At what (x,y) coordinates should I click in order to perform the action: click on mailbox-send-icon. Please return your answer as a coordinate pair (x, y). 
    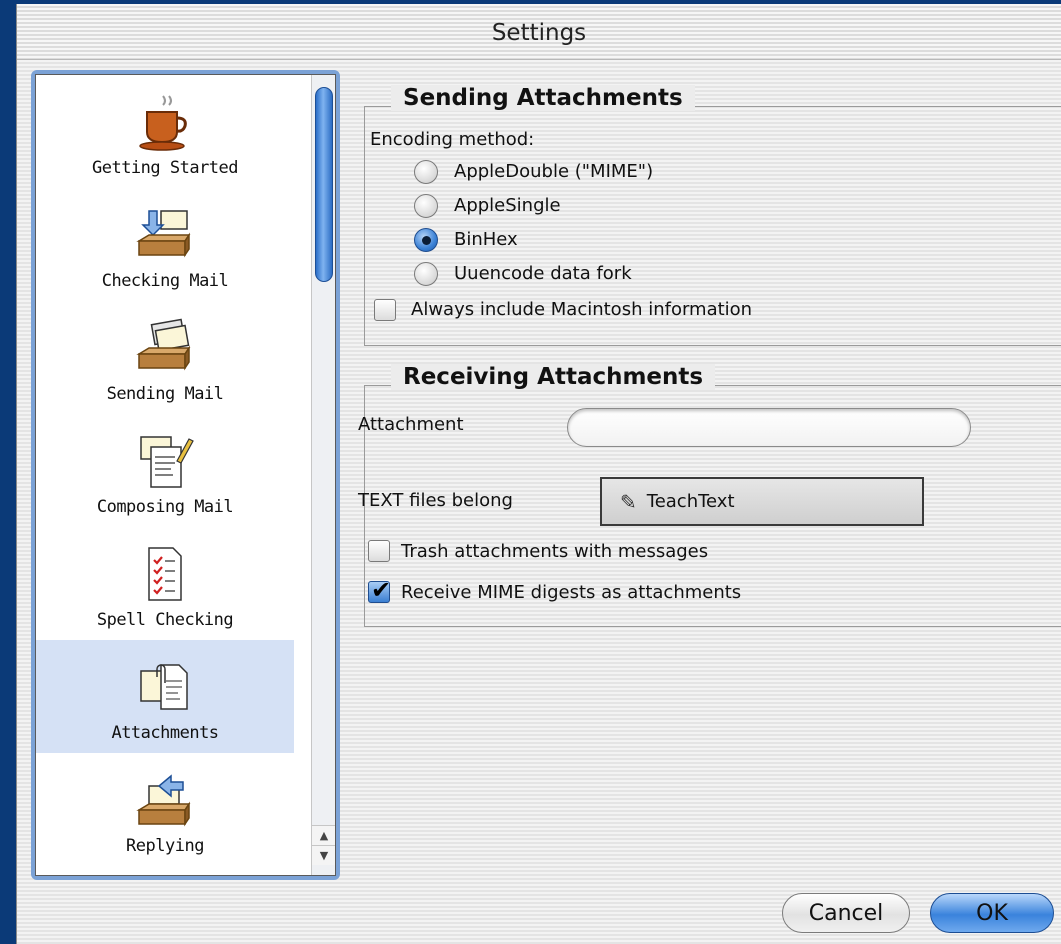
    Looking at the image, I should click on (163, 344).